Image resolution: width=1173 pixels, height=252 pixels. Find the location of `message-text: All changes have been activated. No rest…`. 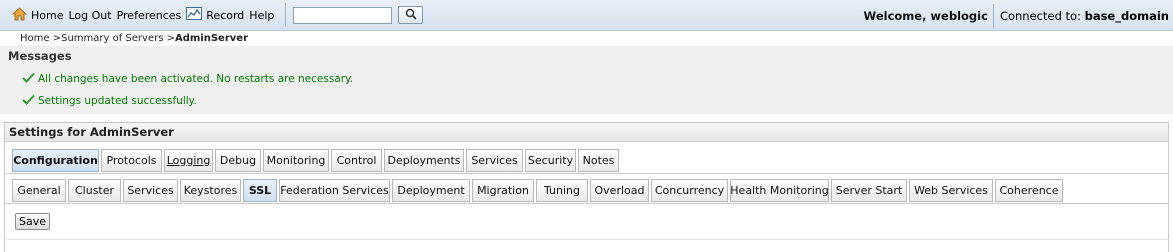

message-text: All changes have been activated. No rest… is located at coordinates (196, 79).